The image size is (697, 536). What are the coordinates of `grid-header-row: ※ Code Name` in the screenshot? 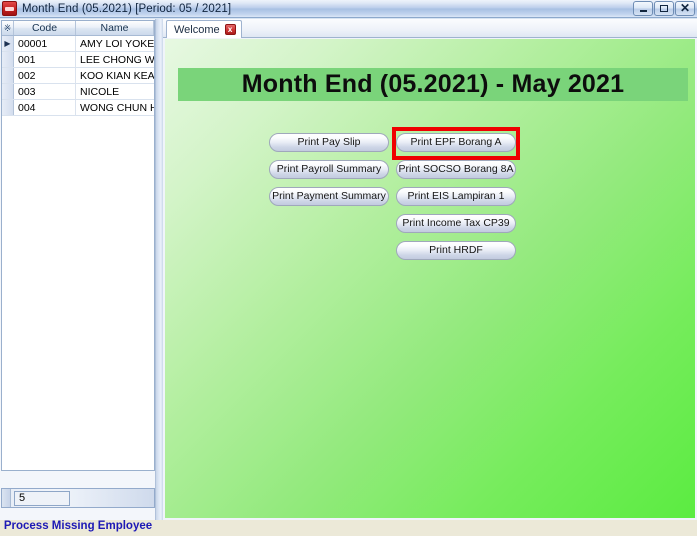 It's located at (78, 28).